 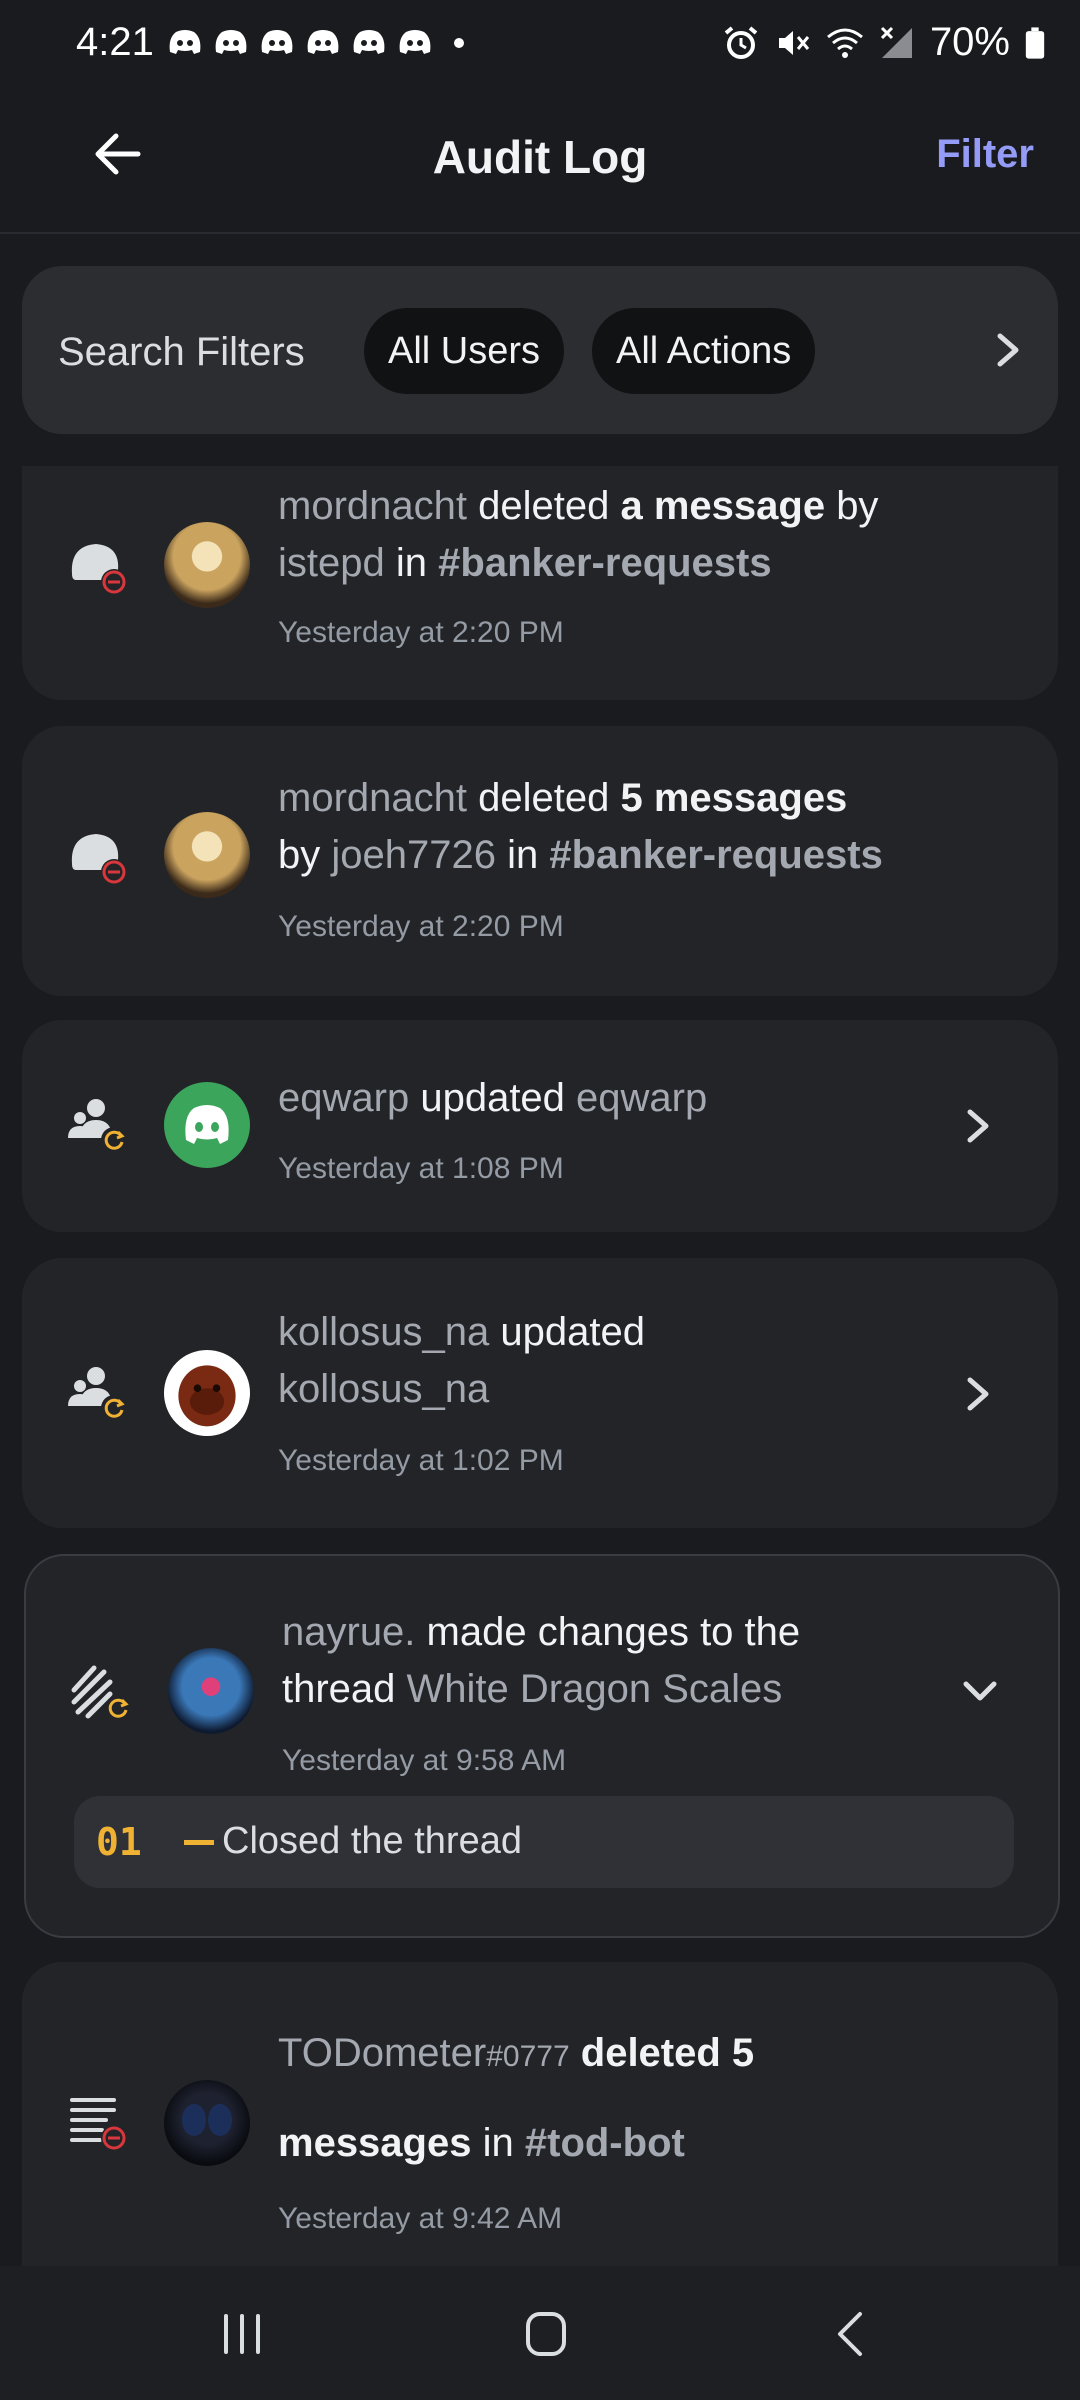 What do you see at coordinates (207, 1396) in the screenshot?
I see `creature-avatar-image` at bounding box center [207, 1396].